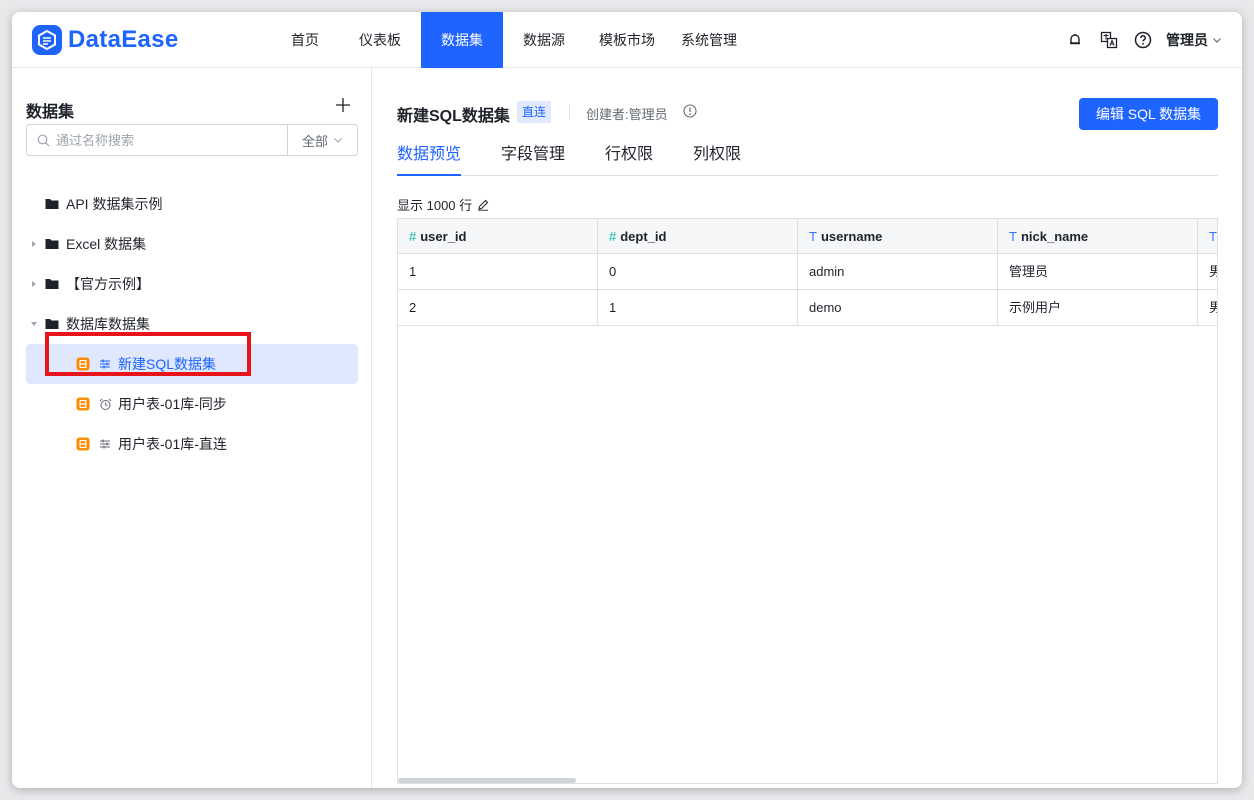 This screenshot has width=1254, height=800. Describe the element at coordinates (106, 244) in the screenshot. I see `tree-item-label: Excel 数据集` at that location.